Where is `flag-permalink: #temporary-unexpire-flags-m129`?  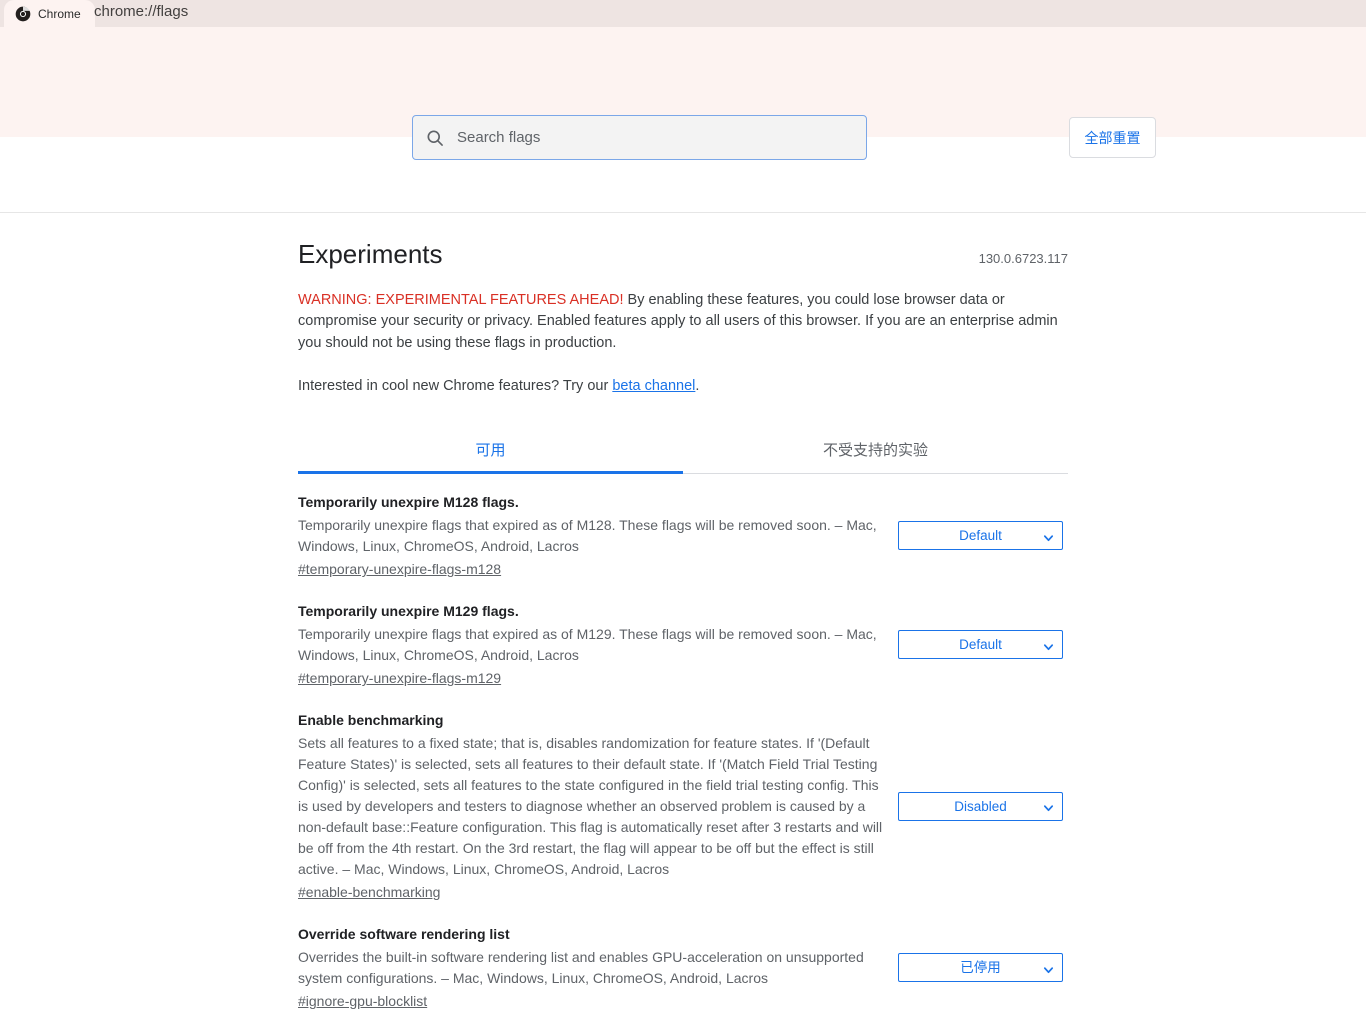 flag-permalink: #temporary-unexpire-flags-m129 is located at coordinates (399, 678).